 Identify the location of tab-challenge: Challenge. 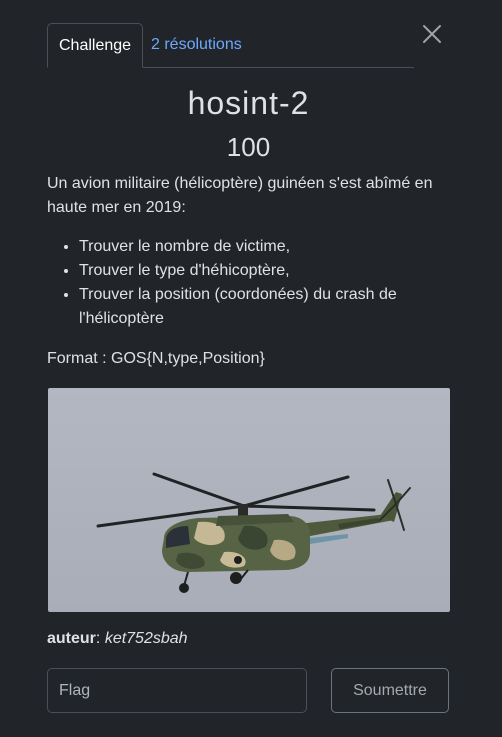
(95, 45).